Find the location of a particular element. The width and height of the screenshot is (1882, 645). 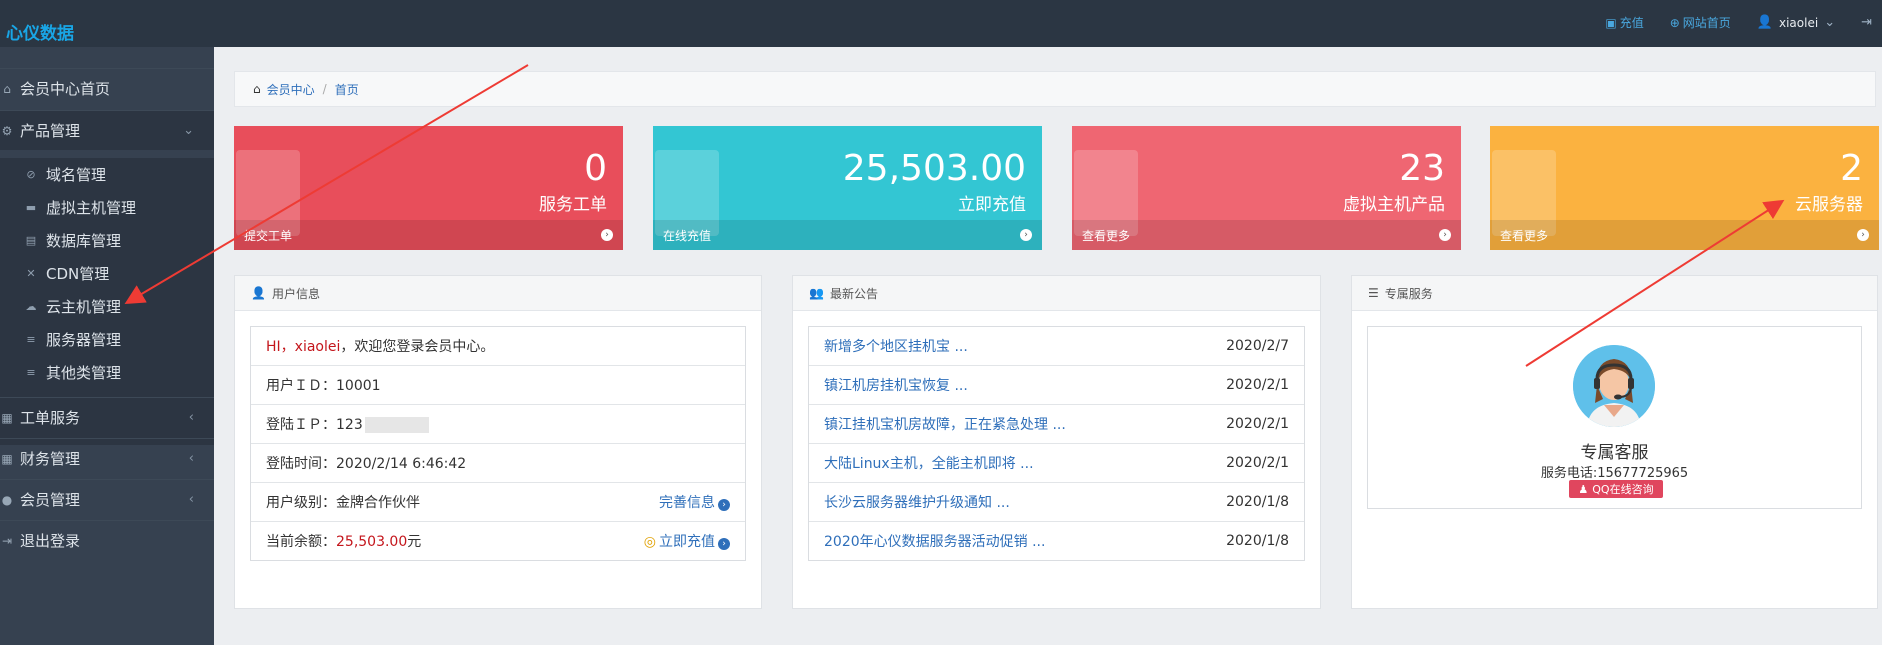

user-menu: 👤 xiaolei ⌄ is located at coordinates (1796, 22).